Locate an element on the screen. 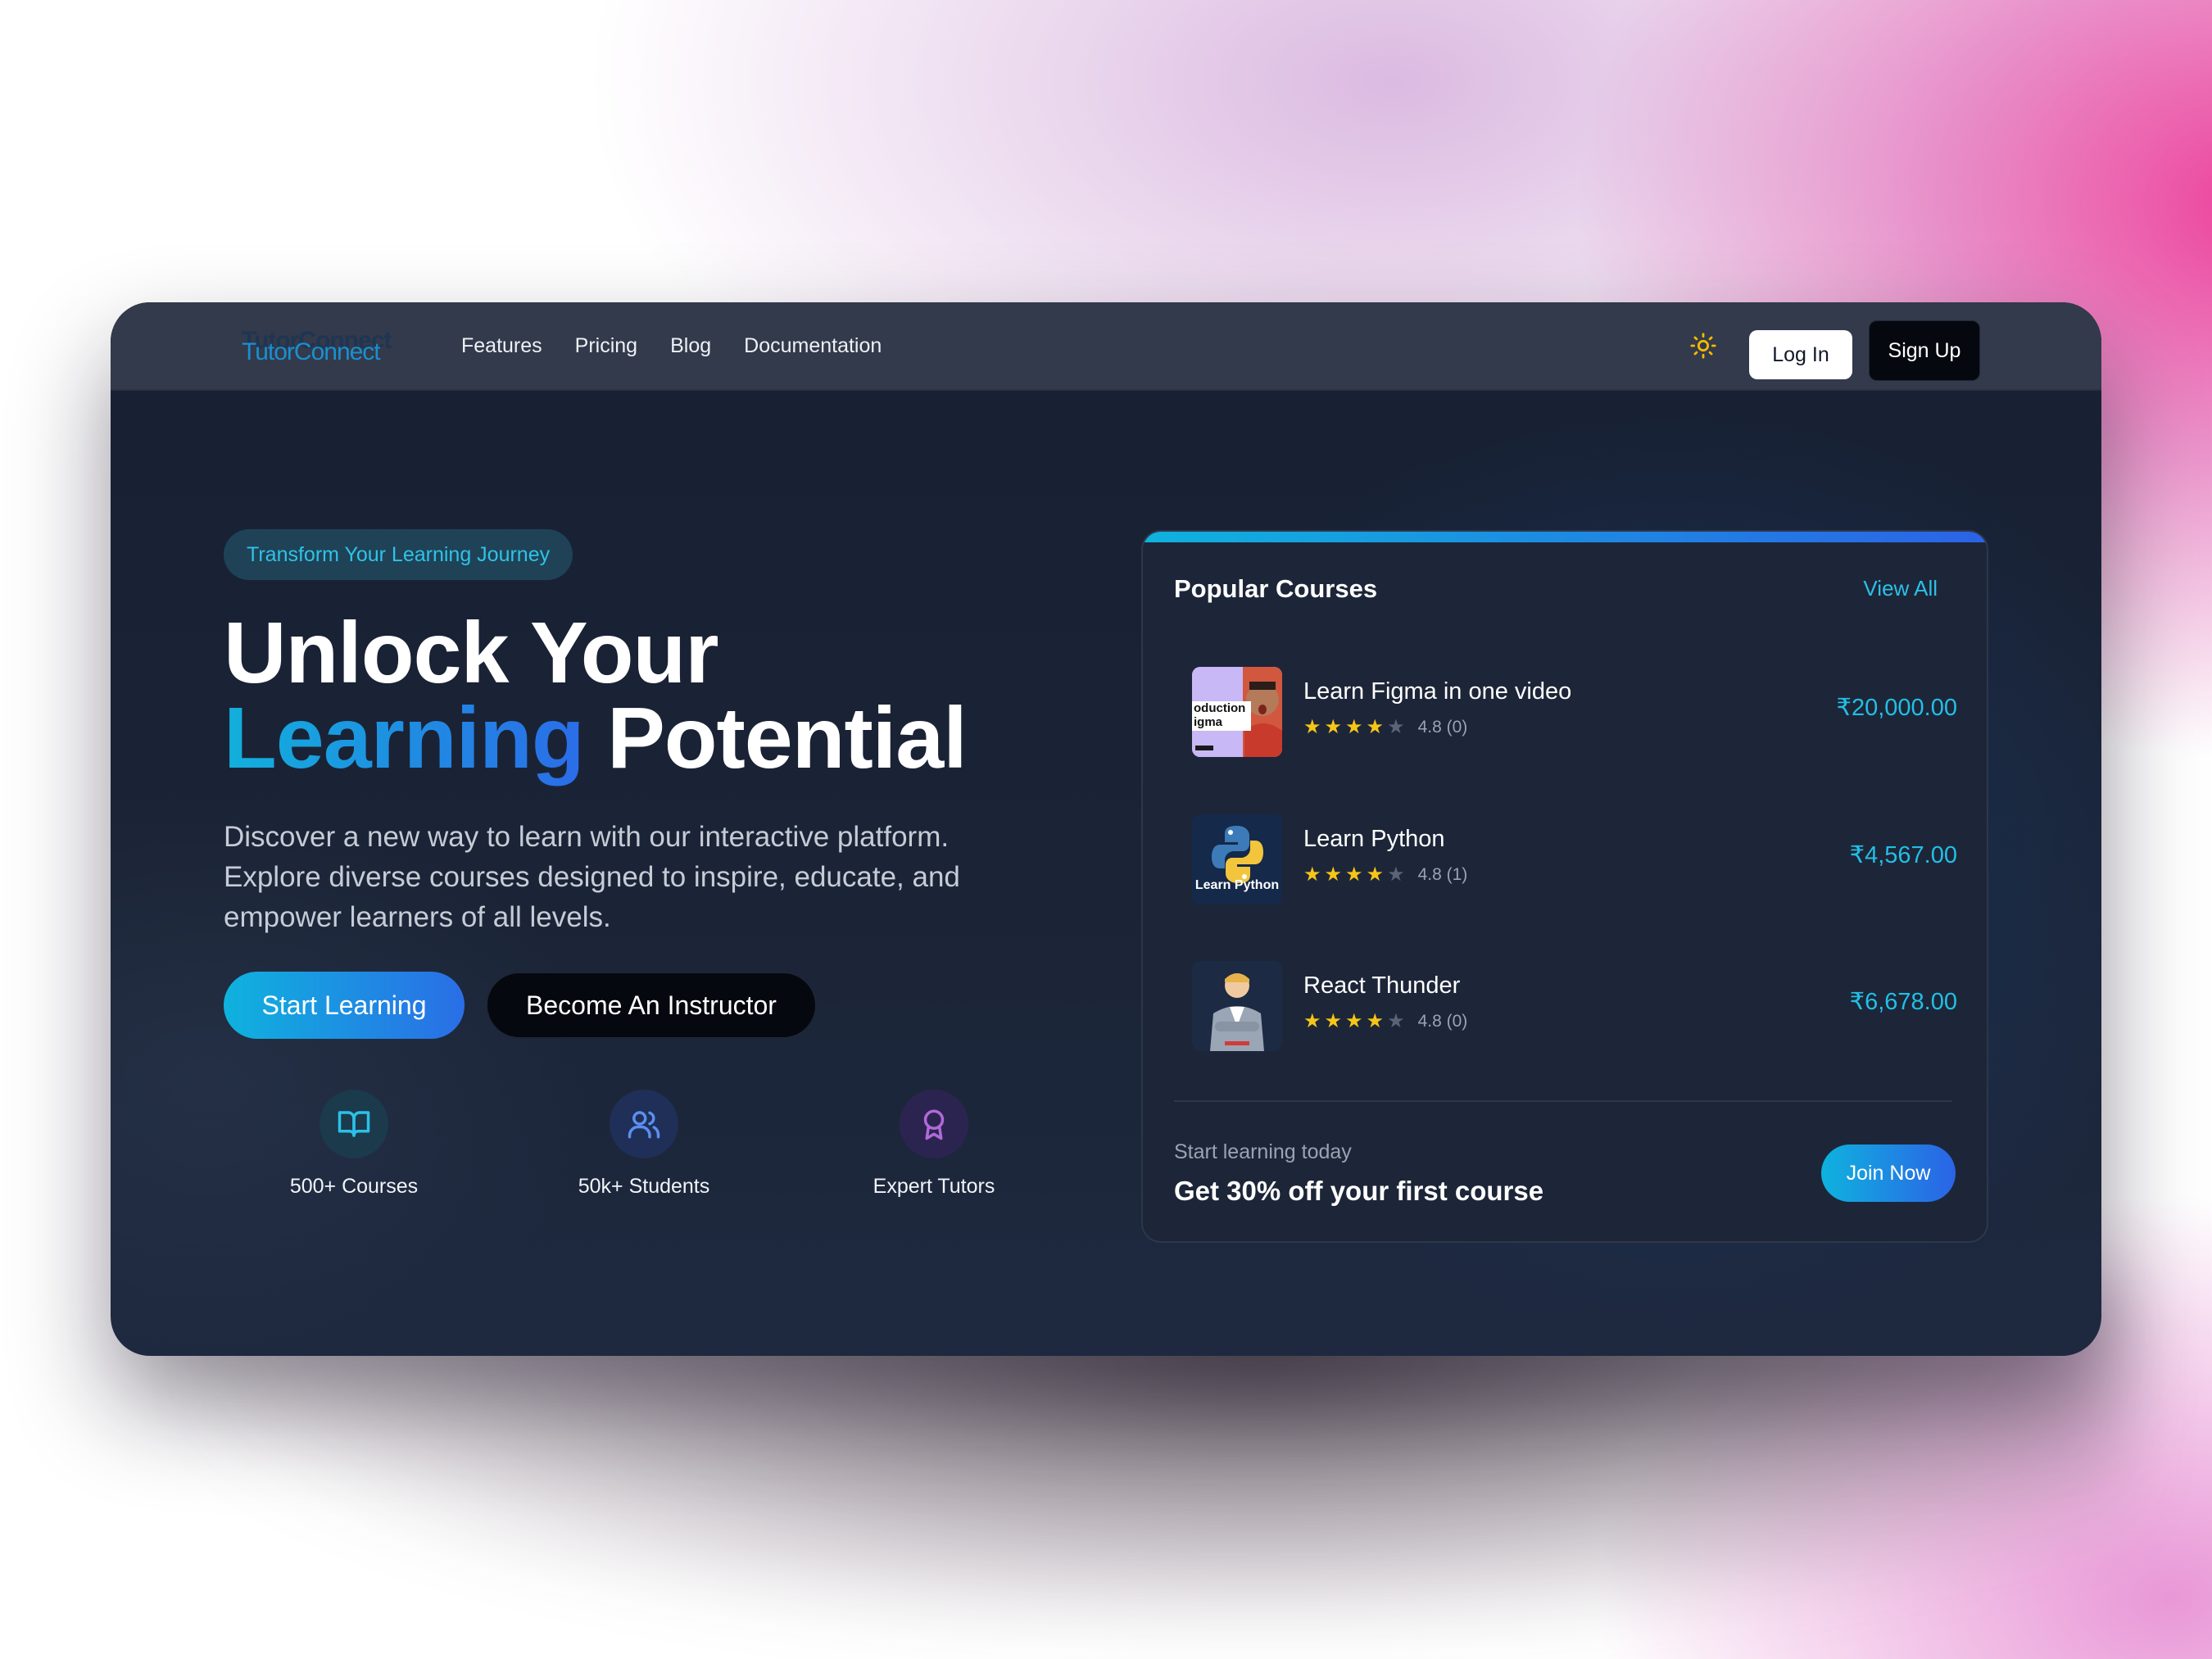  stat-courses: 500+ Courses is located at coordinates (353, 1144).